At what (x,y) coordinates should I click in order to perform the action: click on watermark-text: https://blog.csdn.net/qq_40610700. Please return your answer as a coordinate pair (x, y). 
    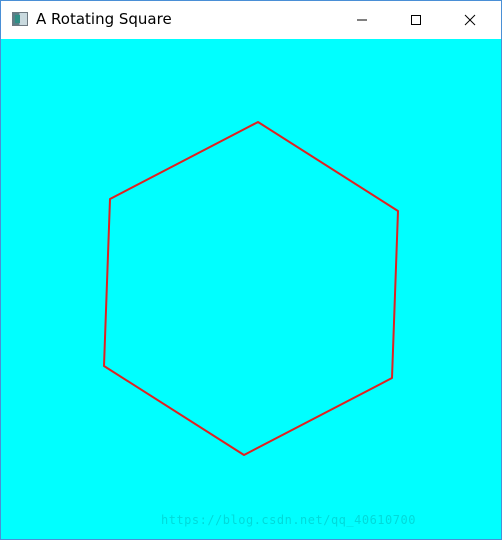
    Looking at the image, I should click on (288, 520).